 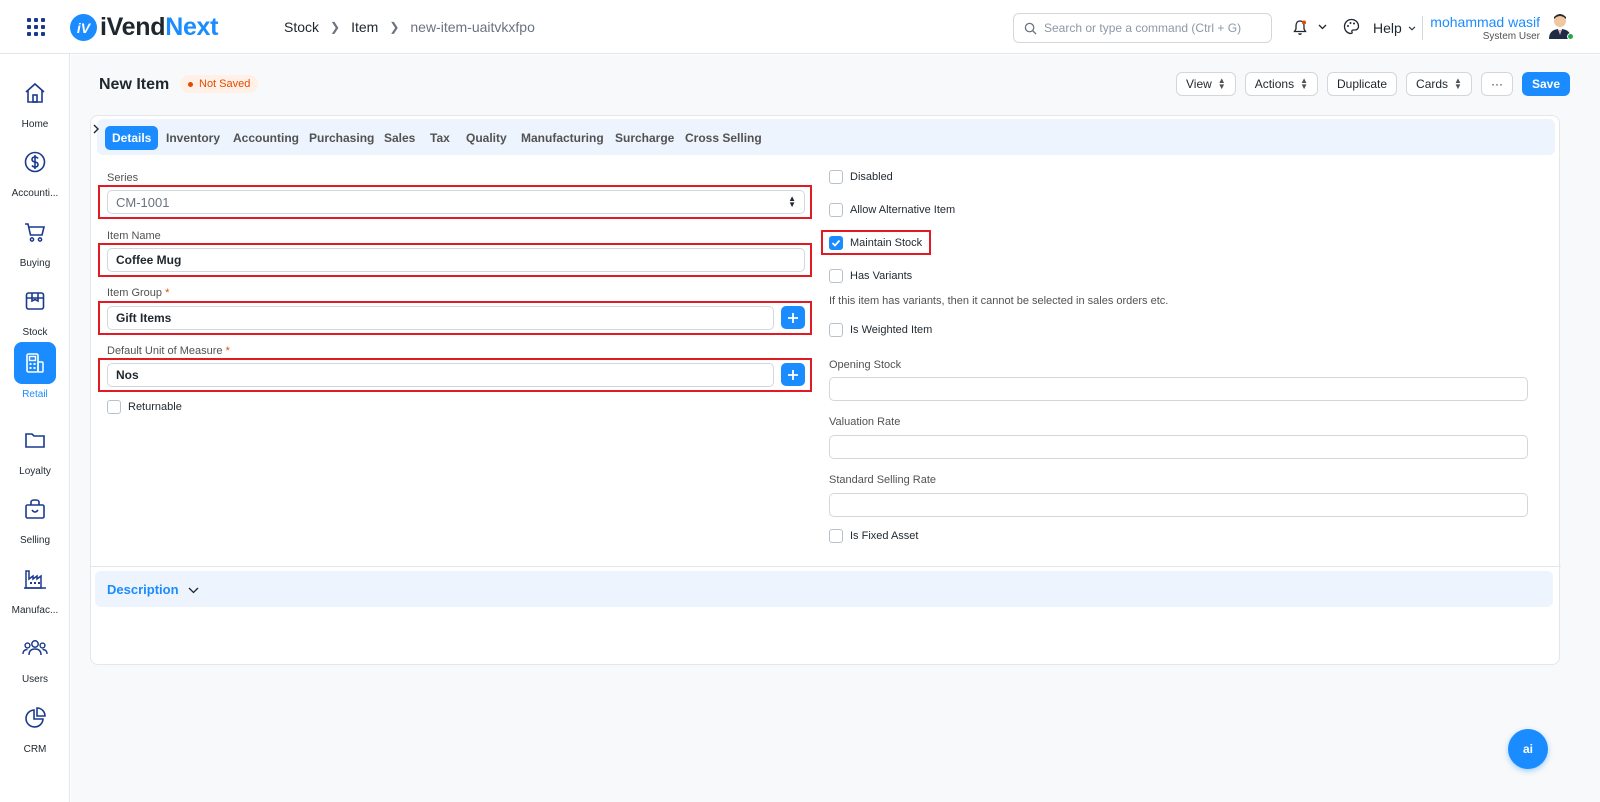 I want to click on status-text: Not Saved, so click(x=225, y=84).